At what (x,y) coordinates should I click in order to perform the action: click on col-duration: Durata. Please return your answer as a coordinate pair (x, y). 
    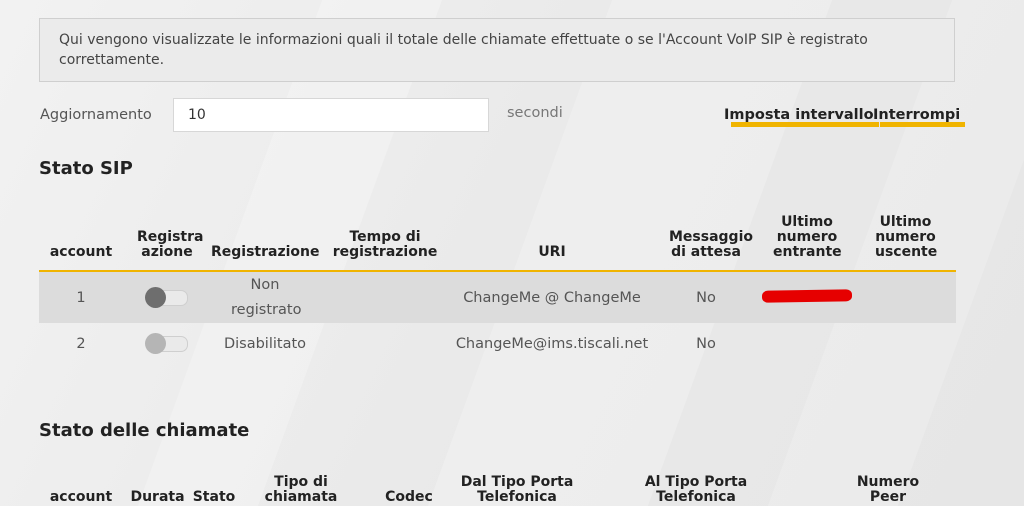
    Looking at the image, I should click on (157, 497).